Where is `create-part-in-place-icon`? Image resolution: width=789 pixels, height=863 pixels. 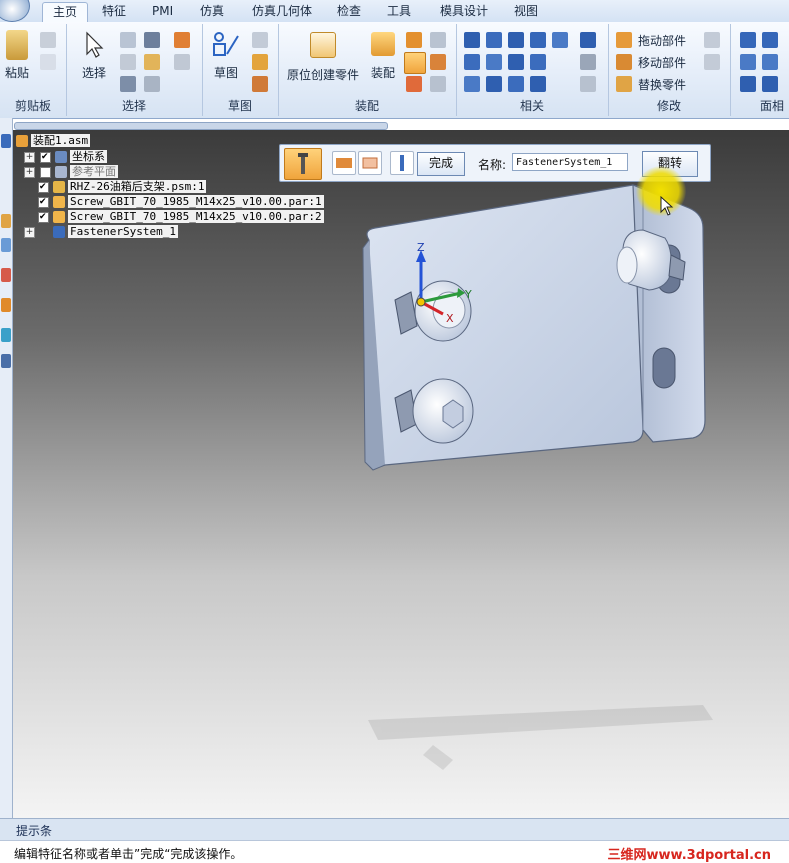 create-part-in-place-icon is located at coordinates (323, 45).